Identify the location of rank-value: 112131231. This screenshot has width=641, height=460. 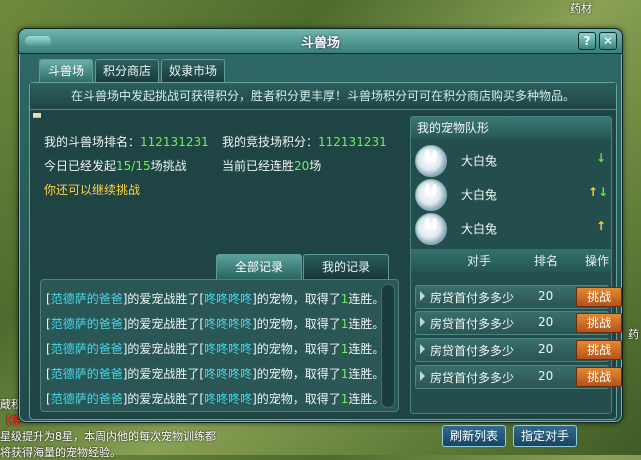
(174, 142).